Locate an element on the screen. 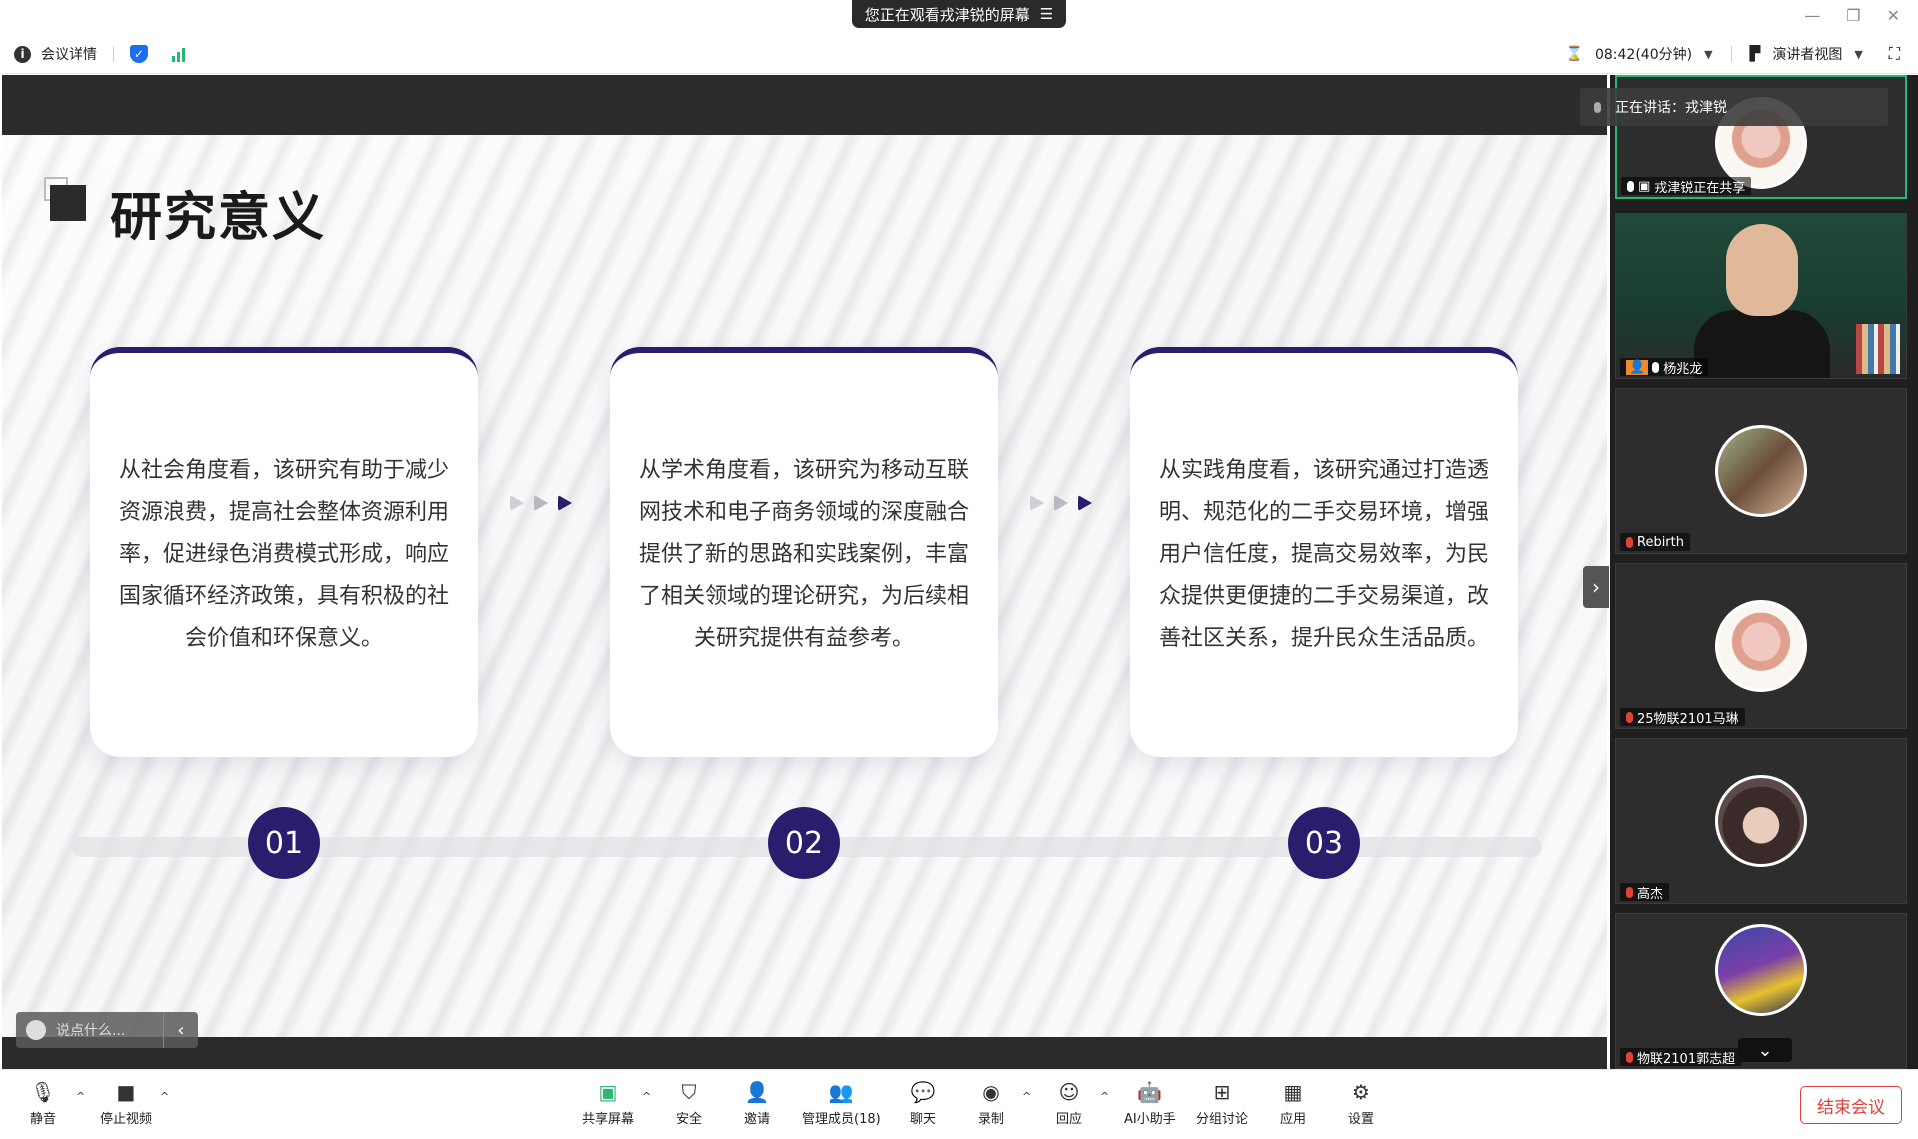 This screenshot has width=1918, height=1139. chevron-down-icon: ⌄ is located at coordinates (1765, 1050).